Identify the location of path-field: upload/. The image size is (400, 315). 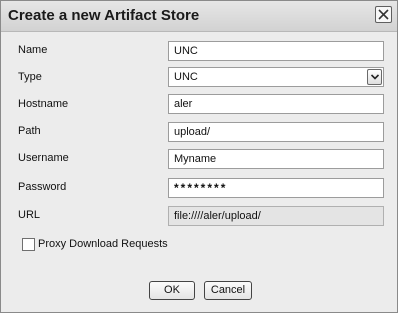
(276, 132).